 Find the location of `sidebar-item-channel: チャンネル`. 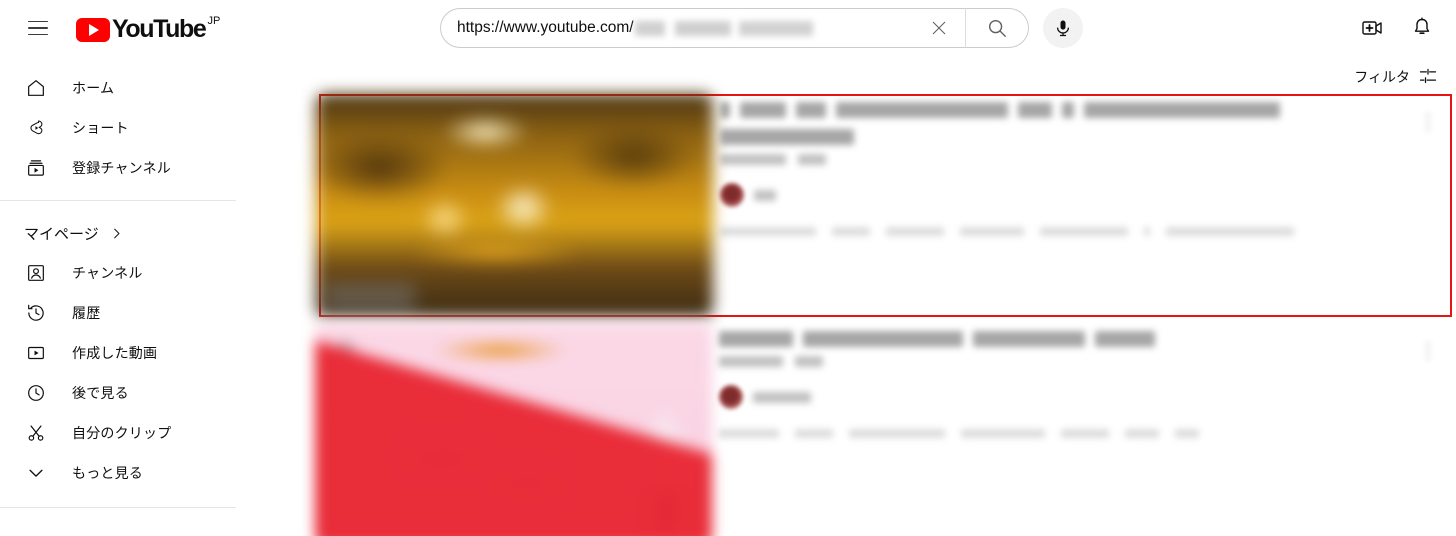

sidebar-item-channel: チャンネル is located at coordinates (118, 273).